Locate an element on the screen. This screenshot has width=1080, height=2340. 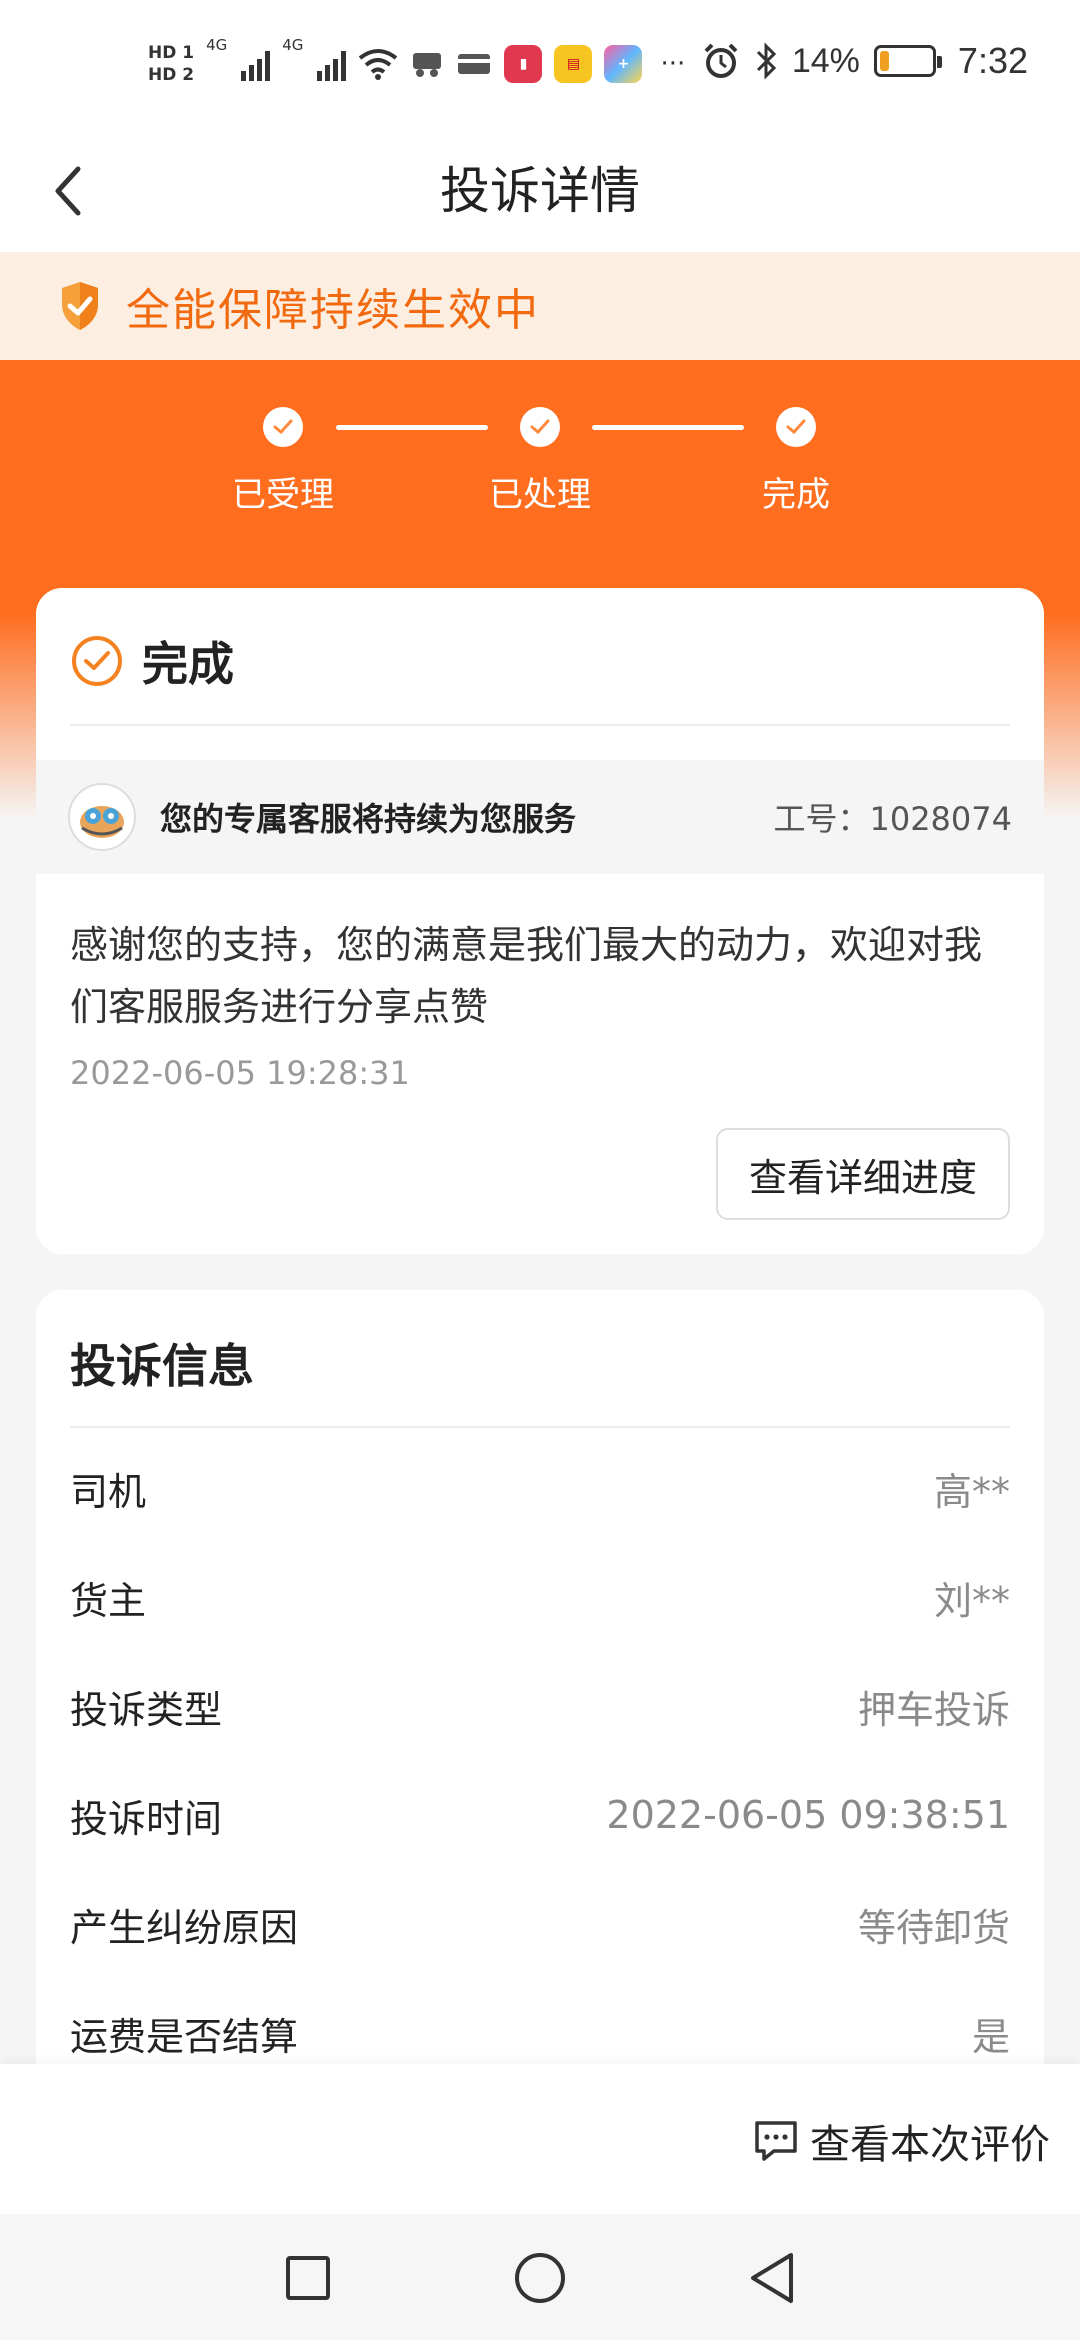
step-accepted: 已受理 is located at coordinates (283, 458).